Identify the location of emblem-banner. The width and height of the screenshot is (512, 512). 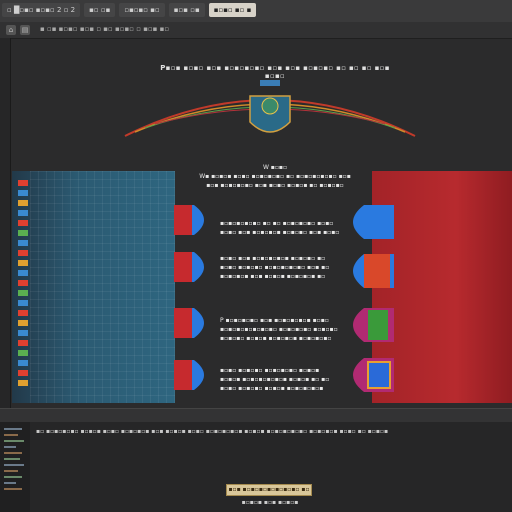
(270, 110).